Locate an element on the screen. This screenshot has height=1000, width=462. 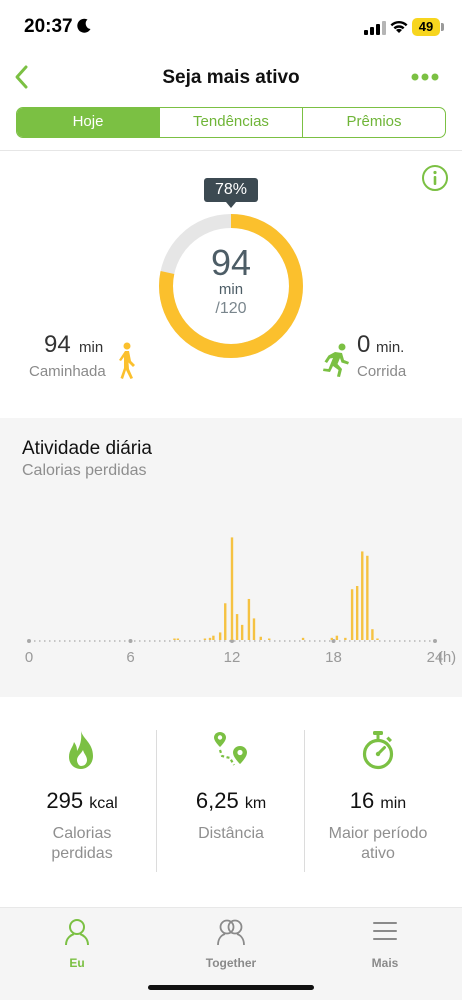
route-pin-icon is located at coordinates (230, 749).